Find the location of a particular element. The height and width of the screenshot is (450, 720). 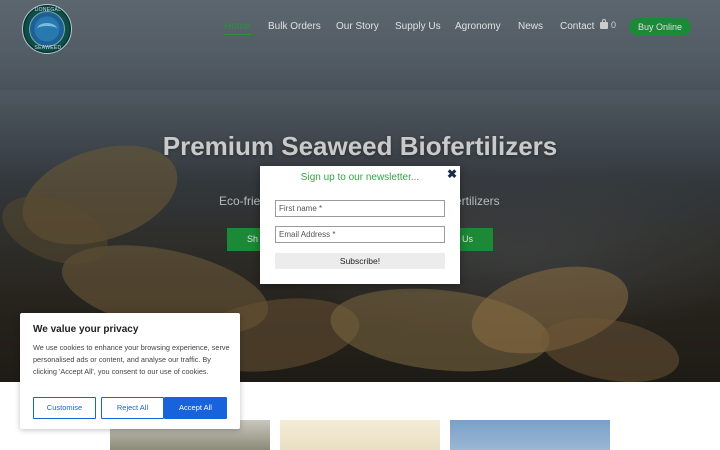

accept-all-button: Accept All is located at coordinates (195, 408).